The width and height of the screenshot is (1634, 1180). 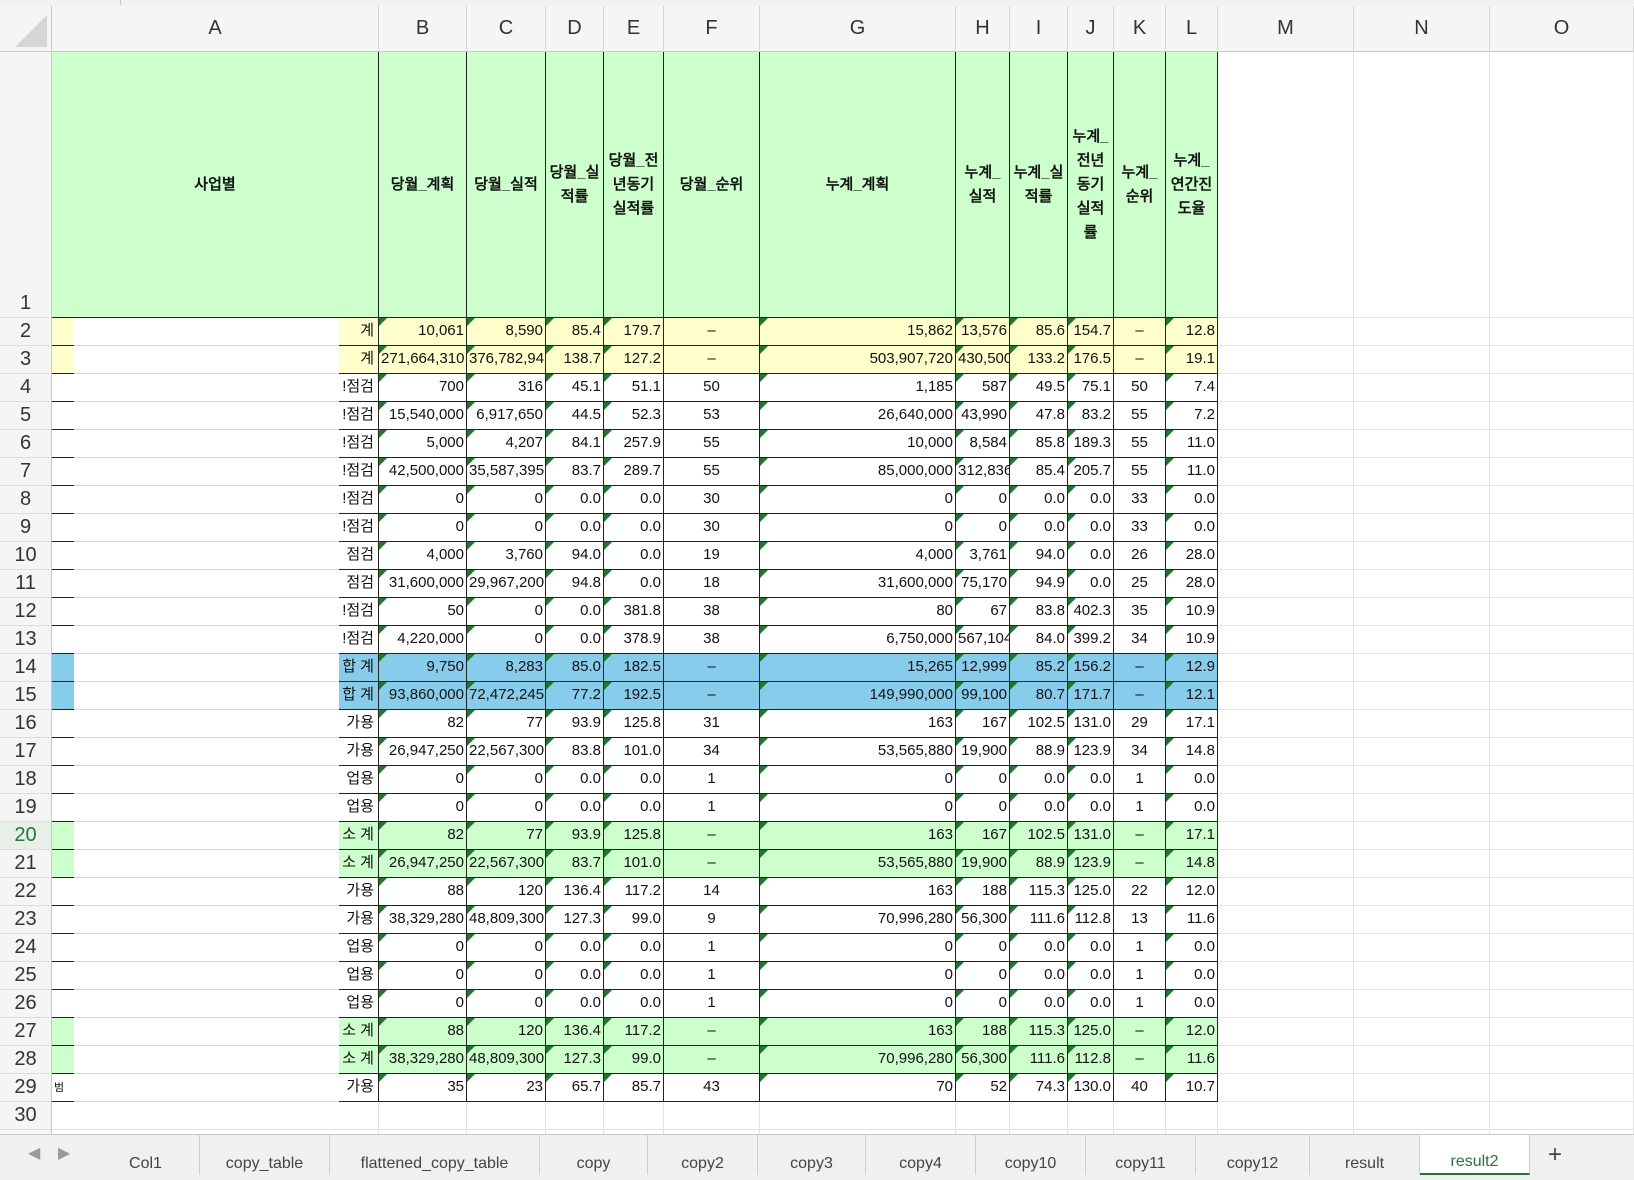 I want to click on row-header-18: 18, so click(x=26, y=780).